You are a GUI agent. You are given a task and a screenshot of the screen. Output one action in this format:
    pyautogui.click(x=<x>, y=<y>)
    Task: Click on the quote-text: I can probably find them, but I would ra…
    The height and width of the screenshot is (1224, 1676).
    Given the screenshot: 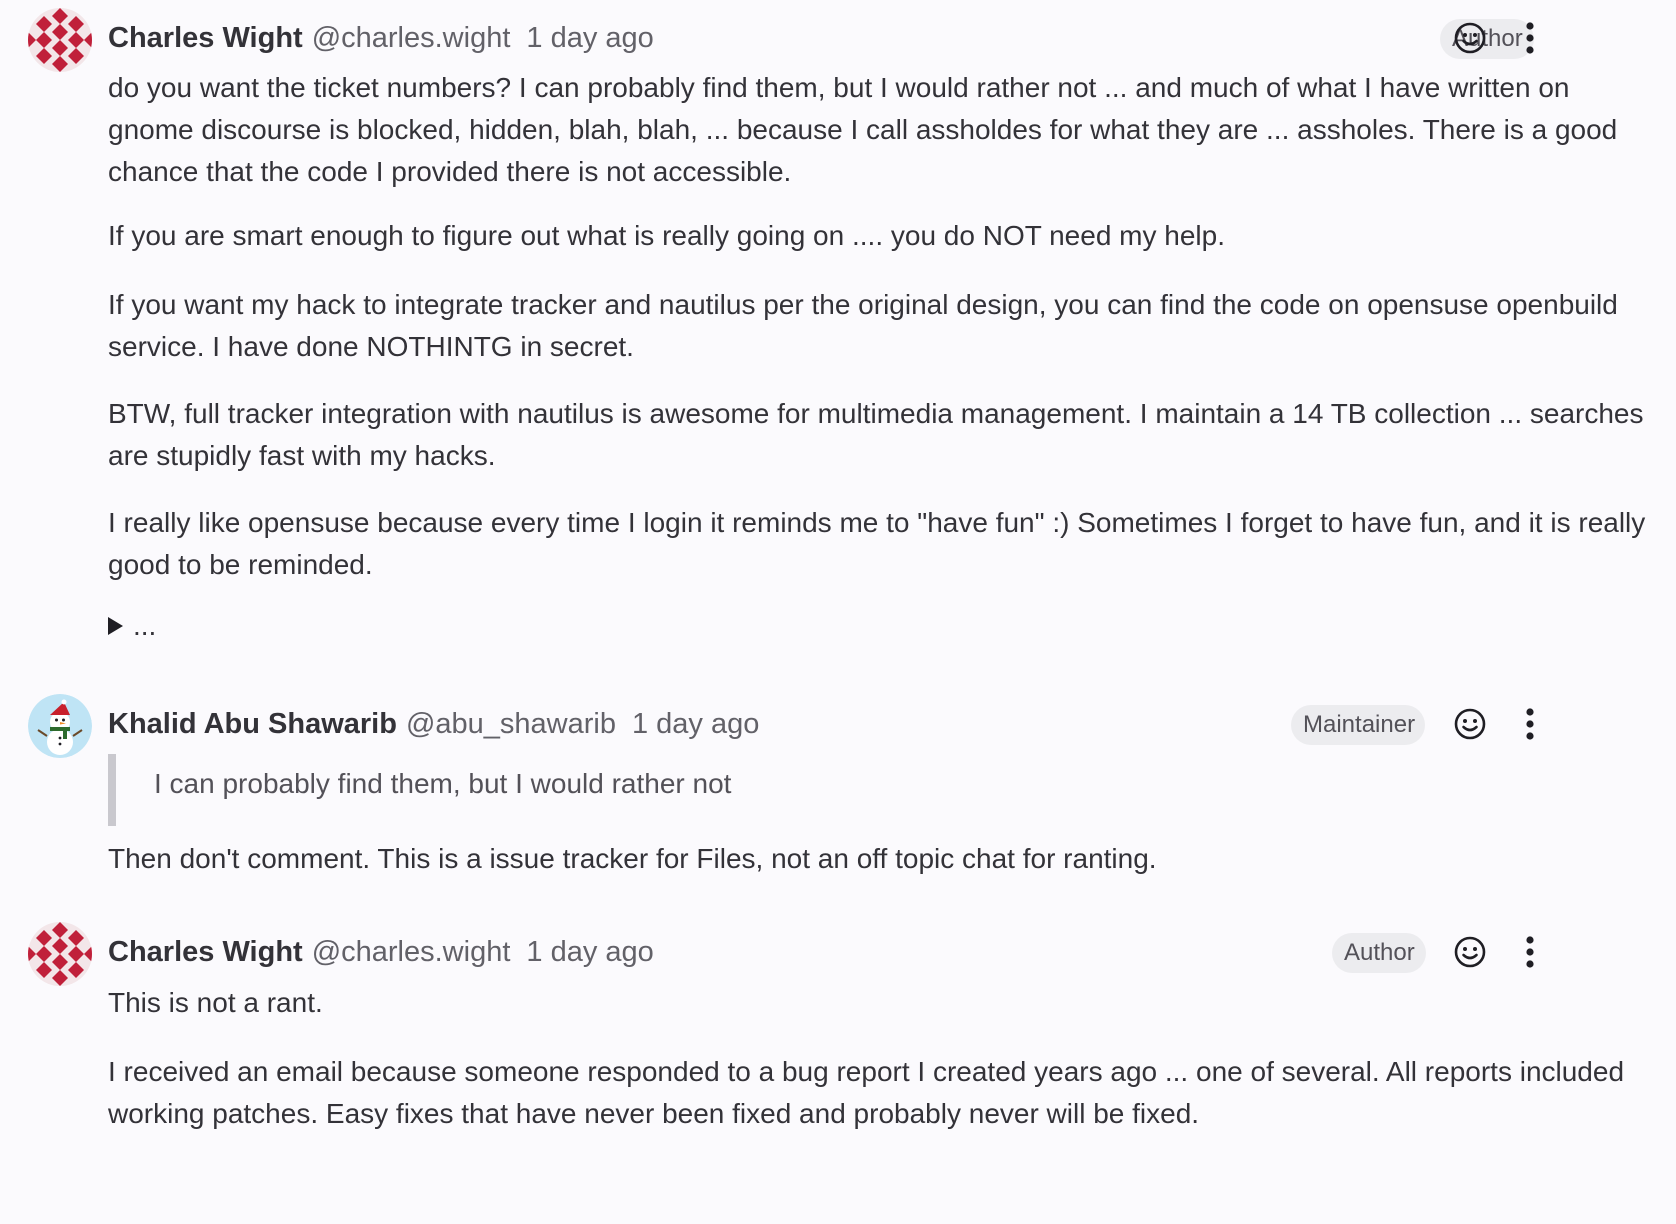 What is the action you would take?
    pyautogui.click(x=443, y=783)
    